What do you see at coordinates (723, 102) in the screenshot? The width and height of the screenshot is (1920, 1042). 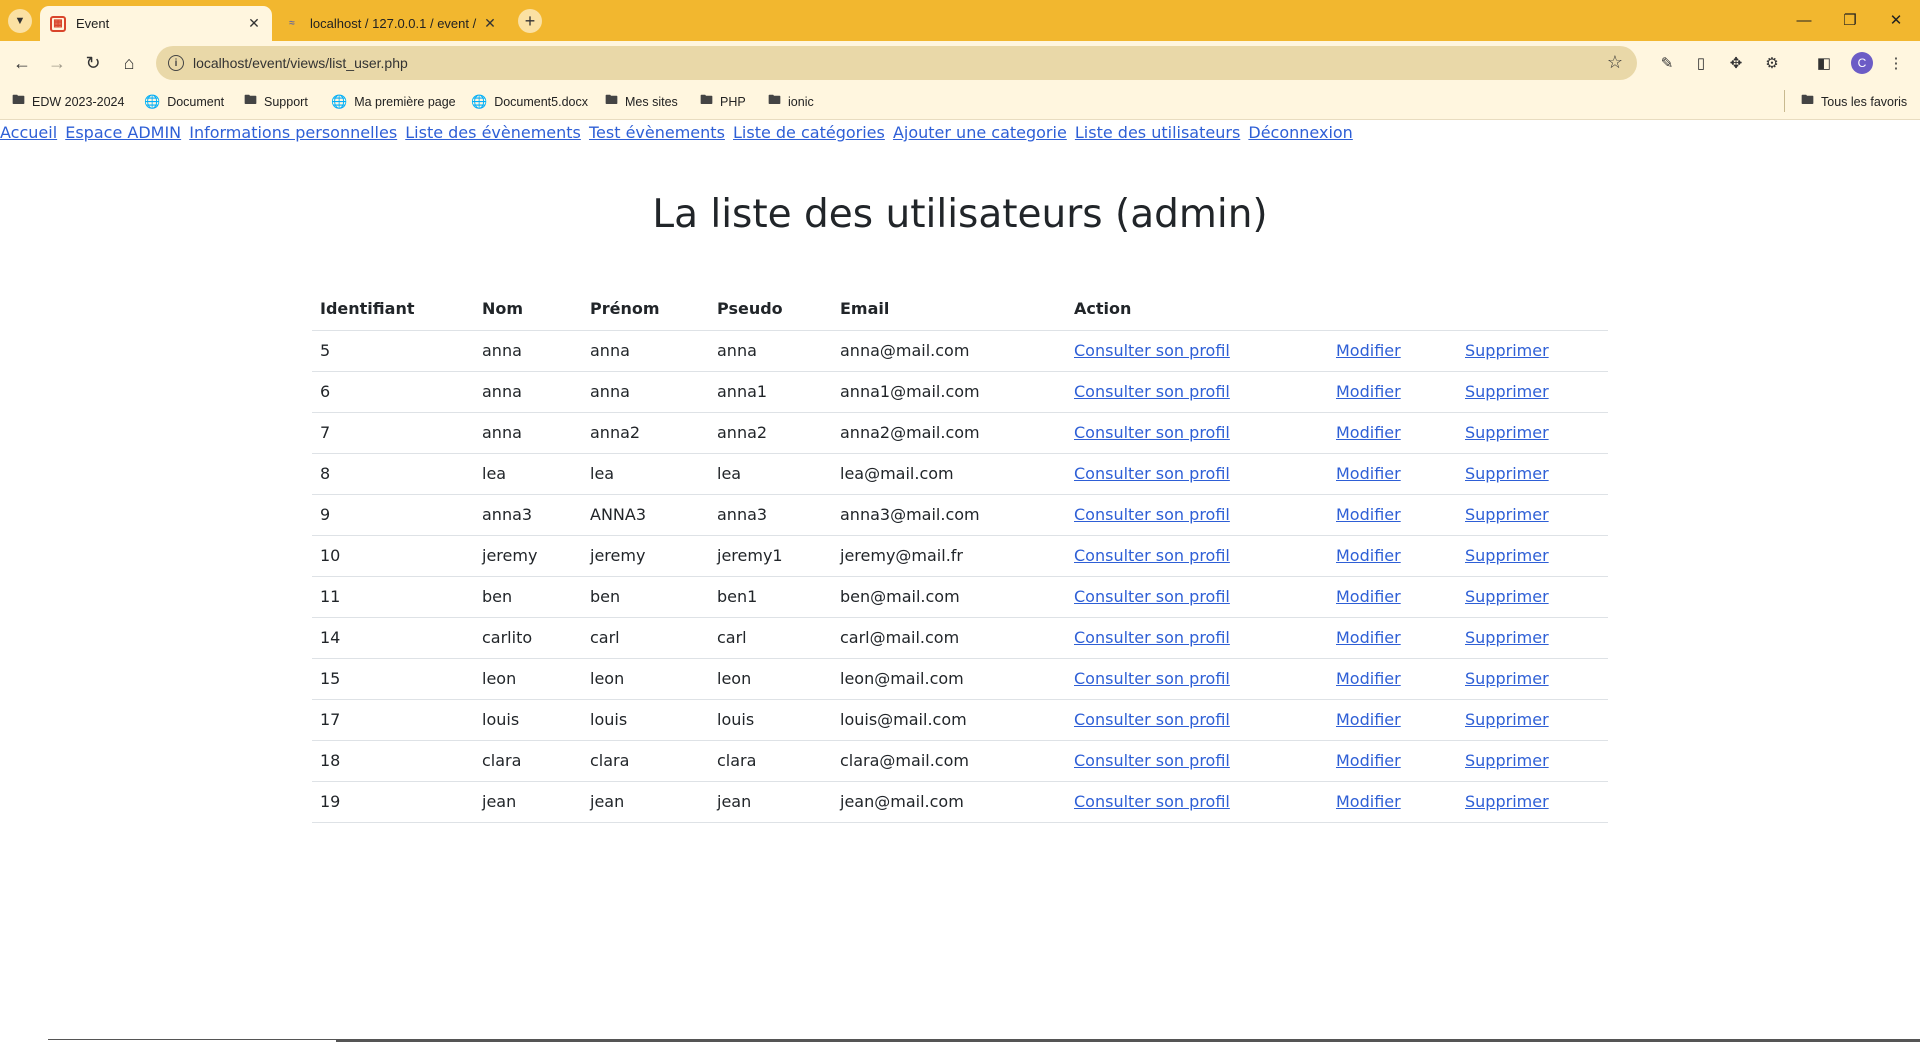 I see `bookmark-php: 🖿 PHP` at bounding box center [723, 102].